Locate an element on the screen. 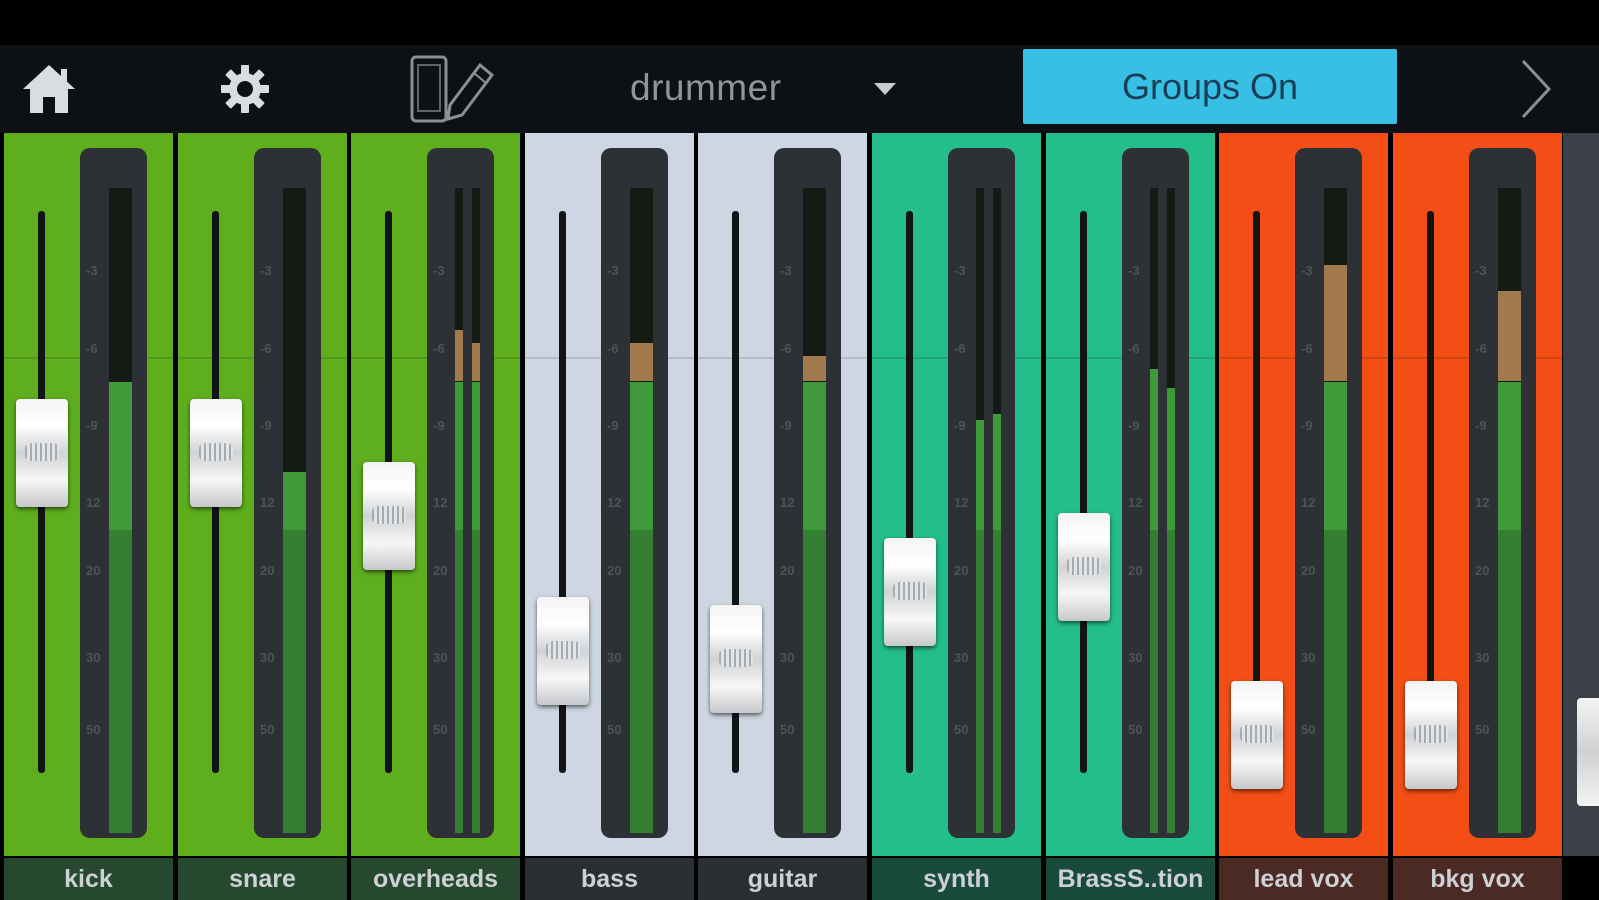 This screenshot has height=900, width=1599. partial-channel-strip is located at coordinates (1581, 494).